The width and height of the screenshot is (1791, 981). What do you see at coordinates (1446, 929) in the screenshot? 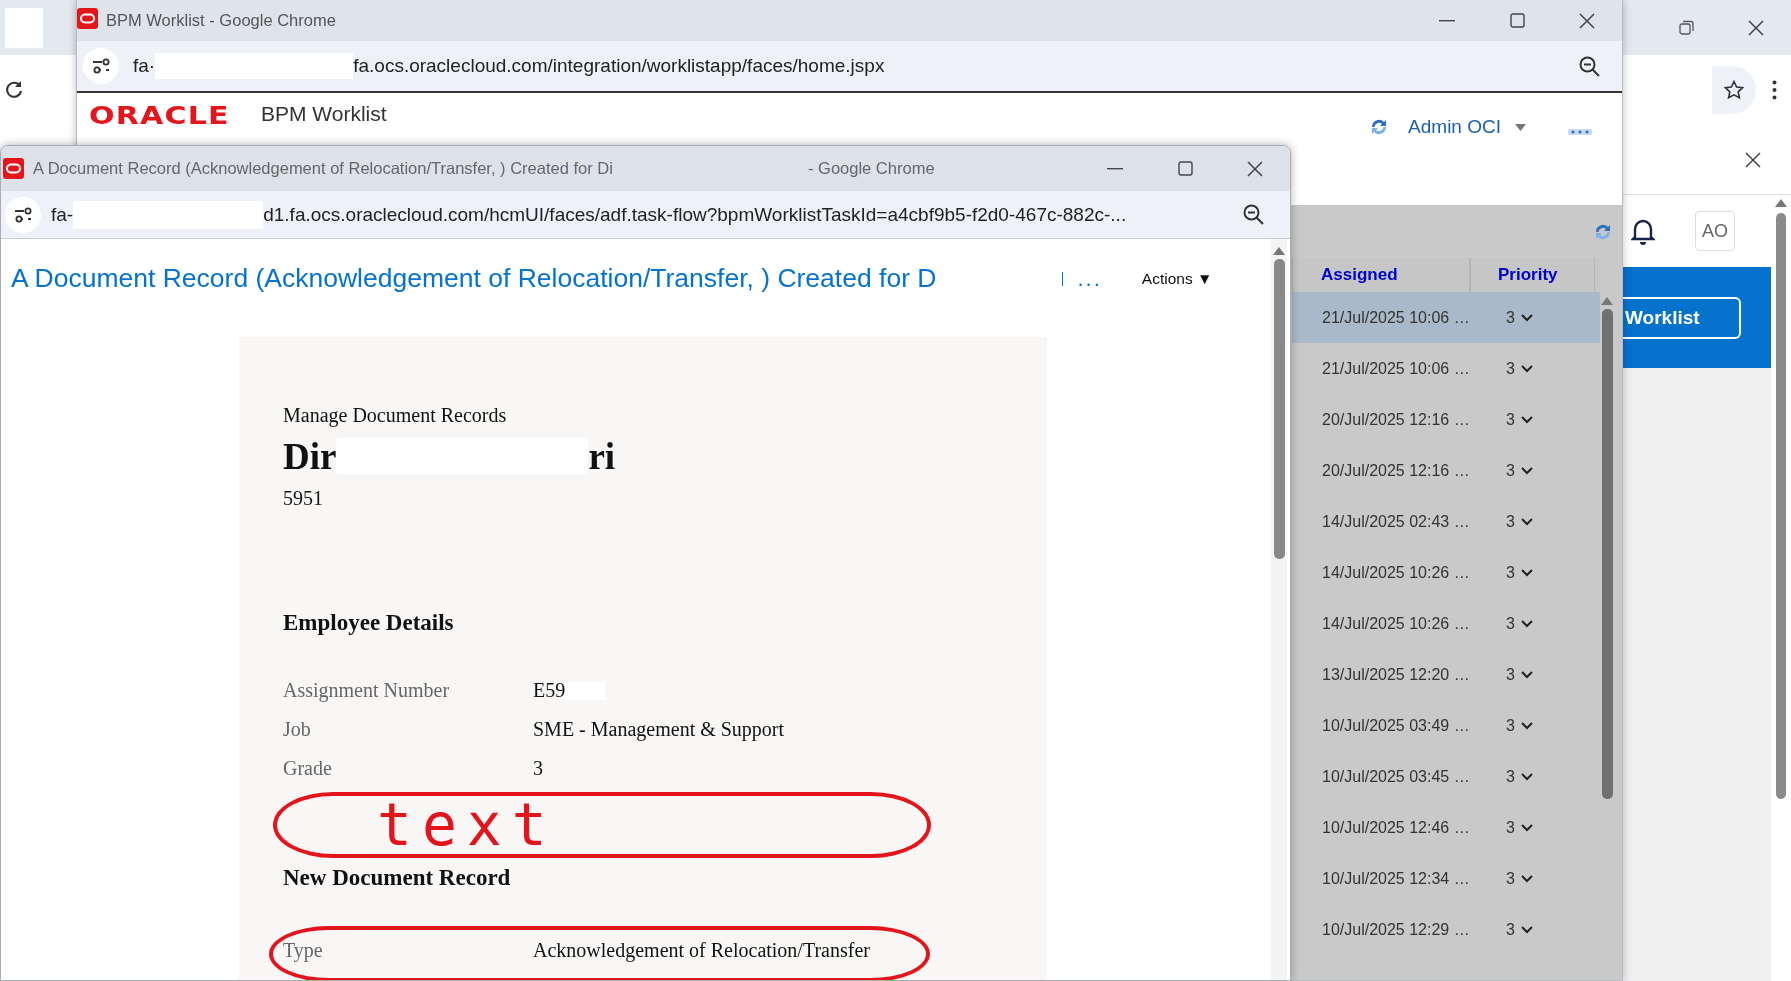
I see `table-row: 10/Jul/2025 12:29 … 3` at bounding box center [1446, 929].